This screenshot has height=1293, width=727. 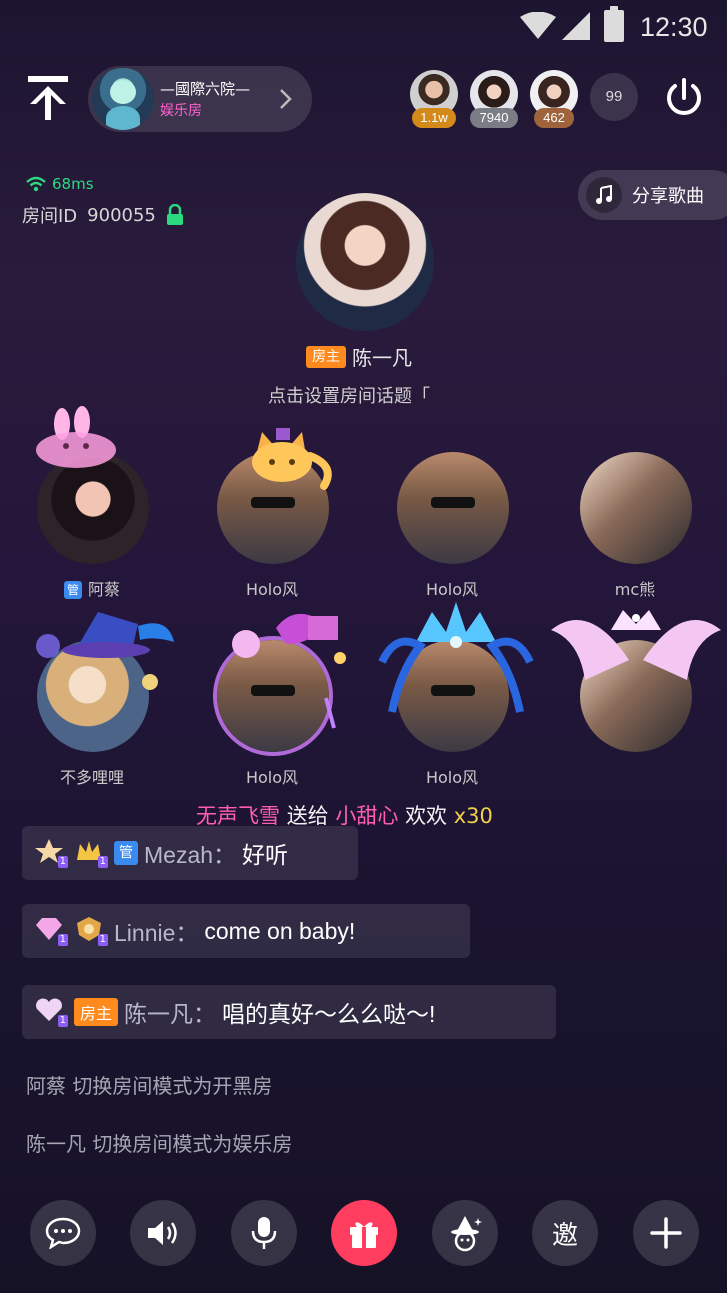 I want to click on more-button, so click(x=666, y=1233).